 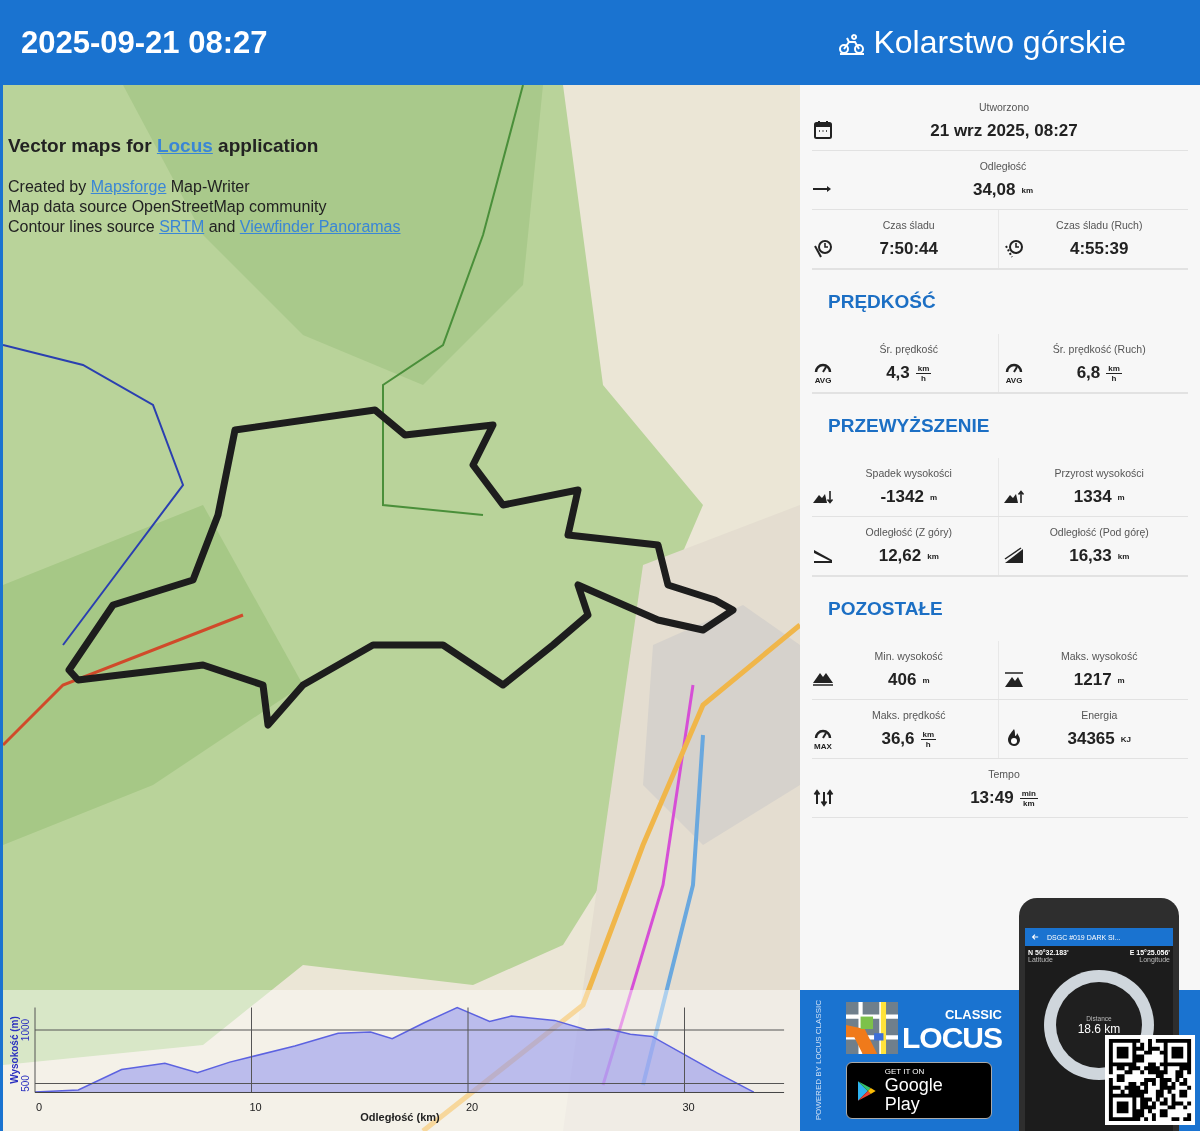 What do you see at coordinates (1028, 798) in the screenshot?
I see `stat-unit: min km` at bounding box center [1028, 798].